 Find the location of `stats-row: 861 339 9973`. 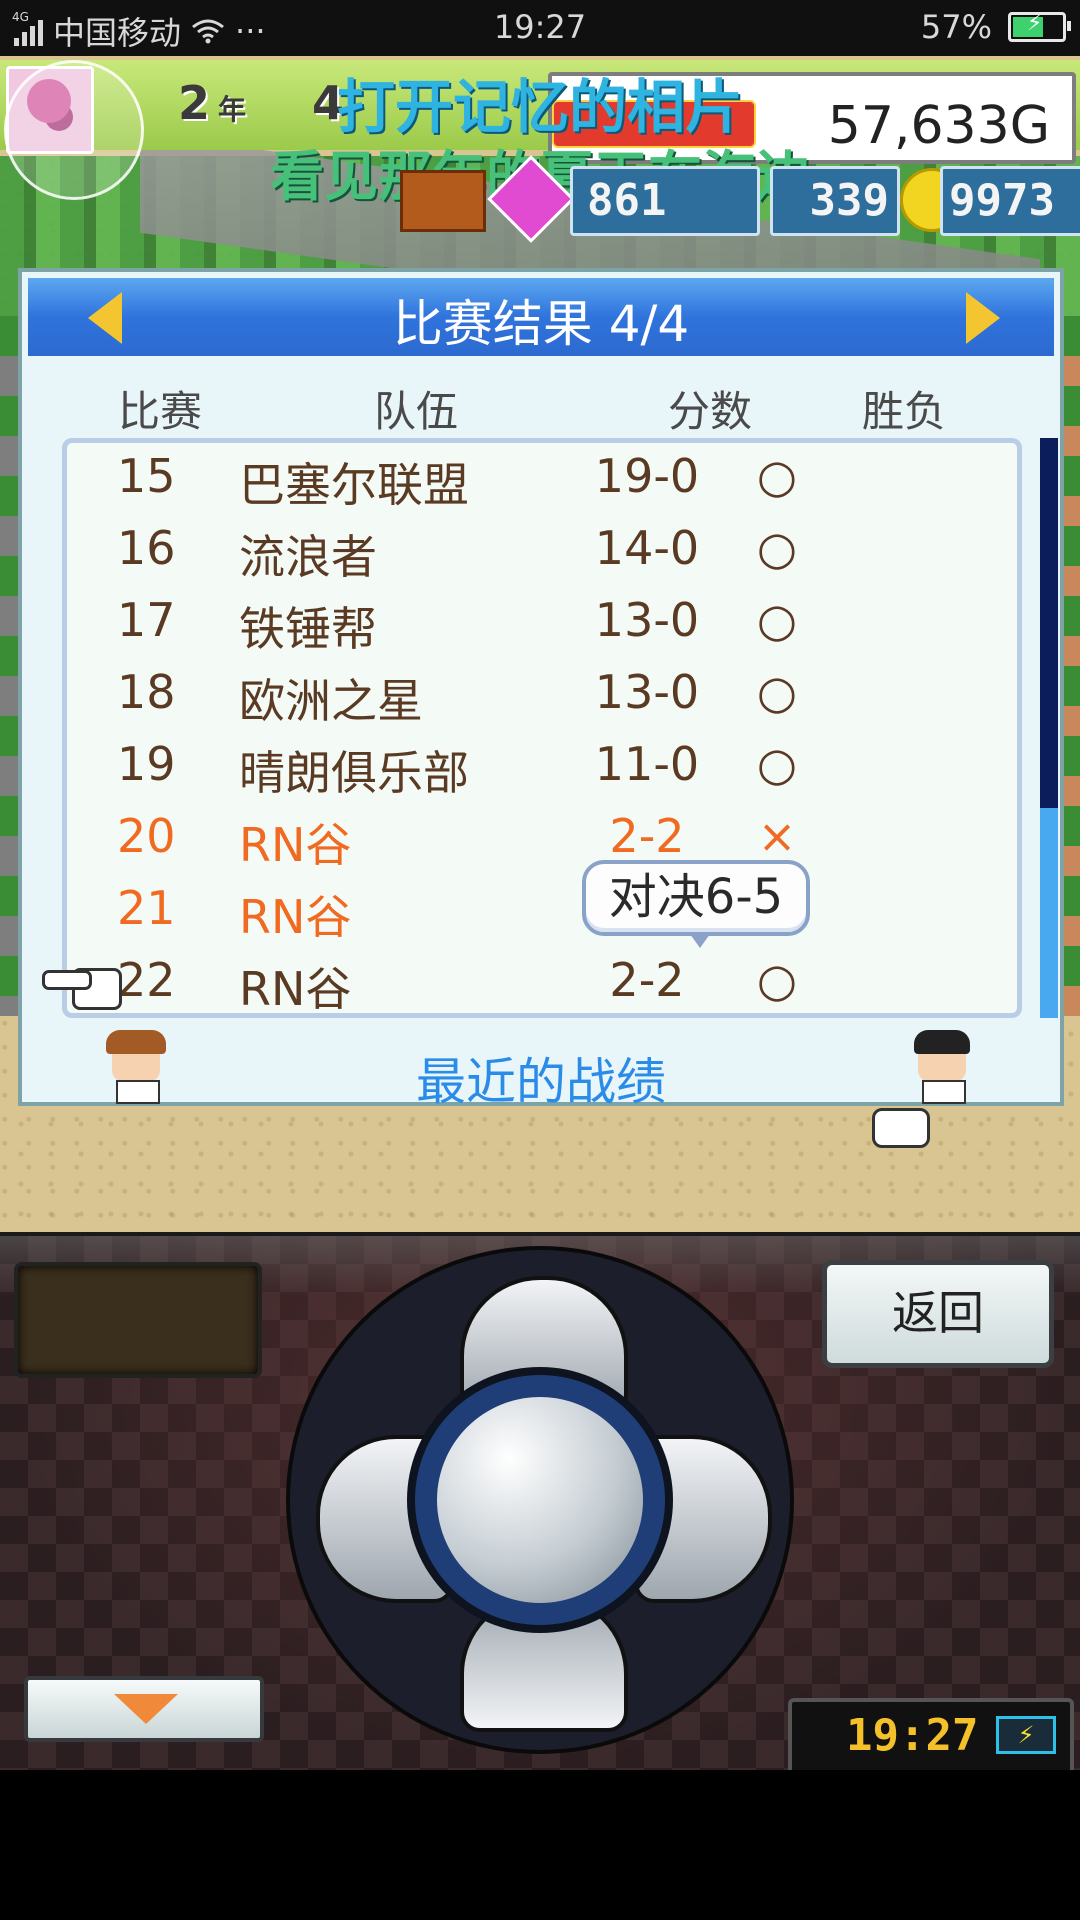

stats-row: 861 339 9973 is located at coordinates (740, 199).